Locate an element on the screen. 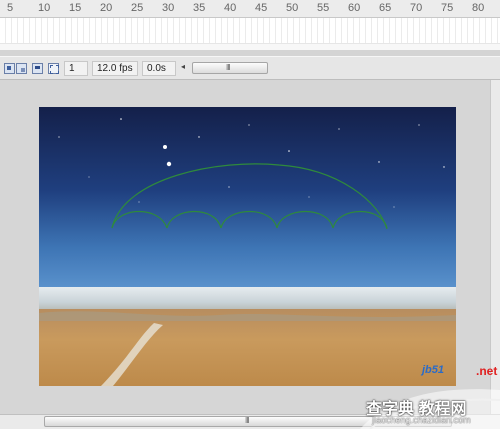 Image resolution: width=500 pixels, height=429 pixels. current-frame-field: 1 is located at coordinates (76, 68).